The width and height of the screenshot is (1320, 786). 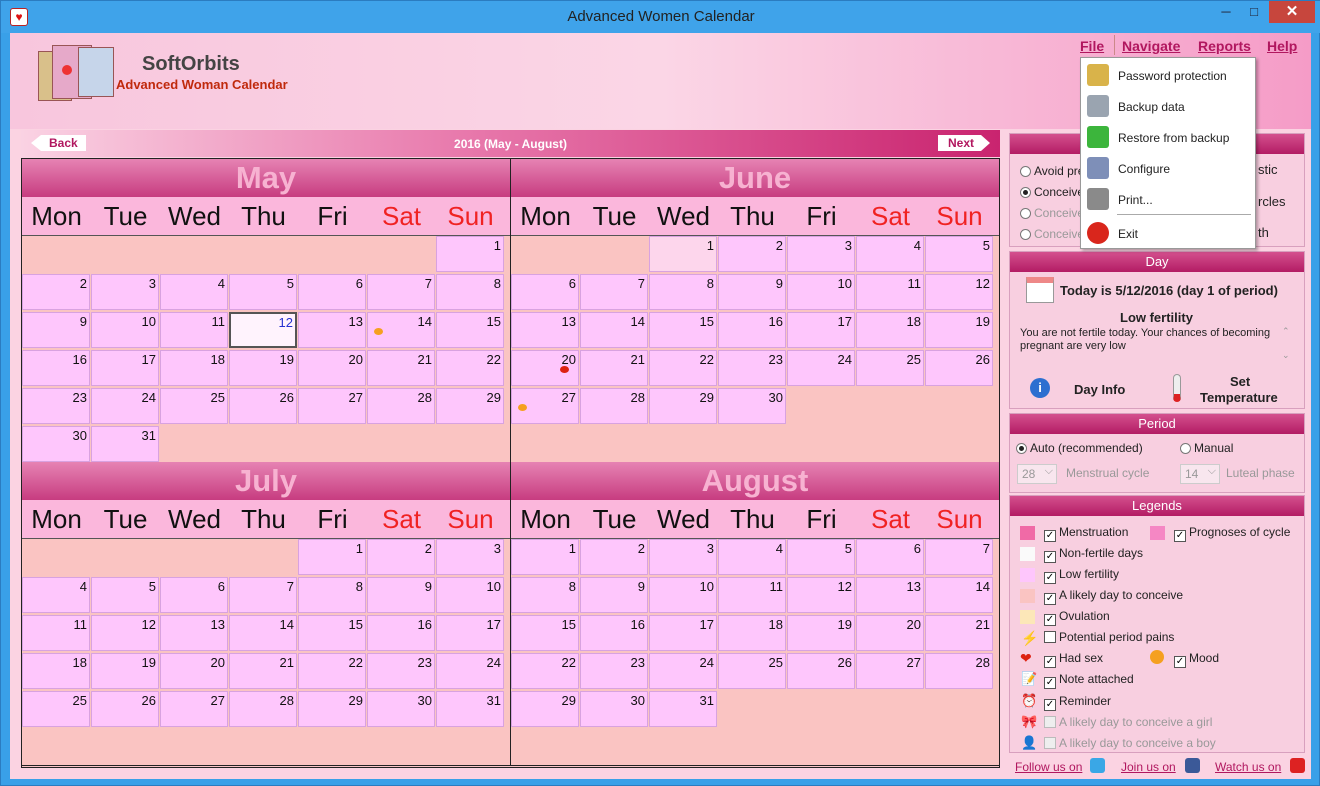 I want to click on period-auto-radio: Auto (recommended), so click(x=1079, y=448).